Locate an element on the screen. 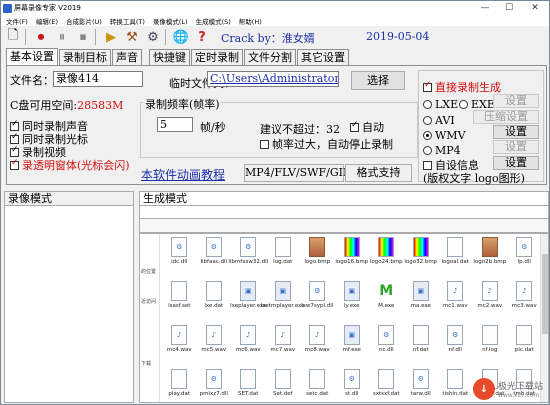  file-item: ▣ ma.exe is located at coordinates (421, 300).